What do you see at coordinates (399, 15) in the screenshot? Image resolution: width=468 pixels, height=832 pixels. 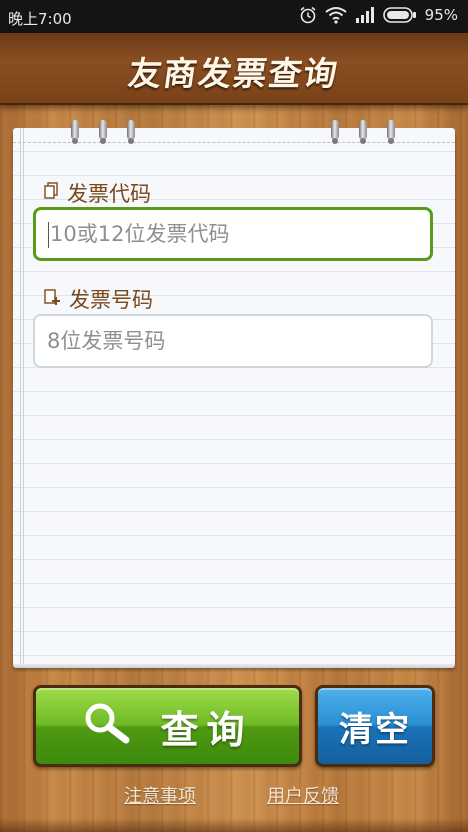 I see `battery-icon` at bounding box center [399, 15].